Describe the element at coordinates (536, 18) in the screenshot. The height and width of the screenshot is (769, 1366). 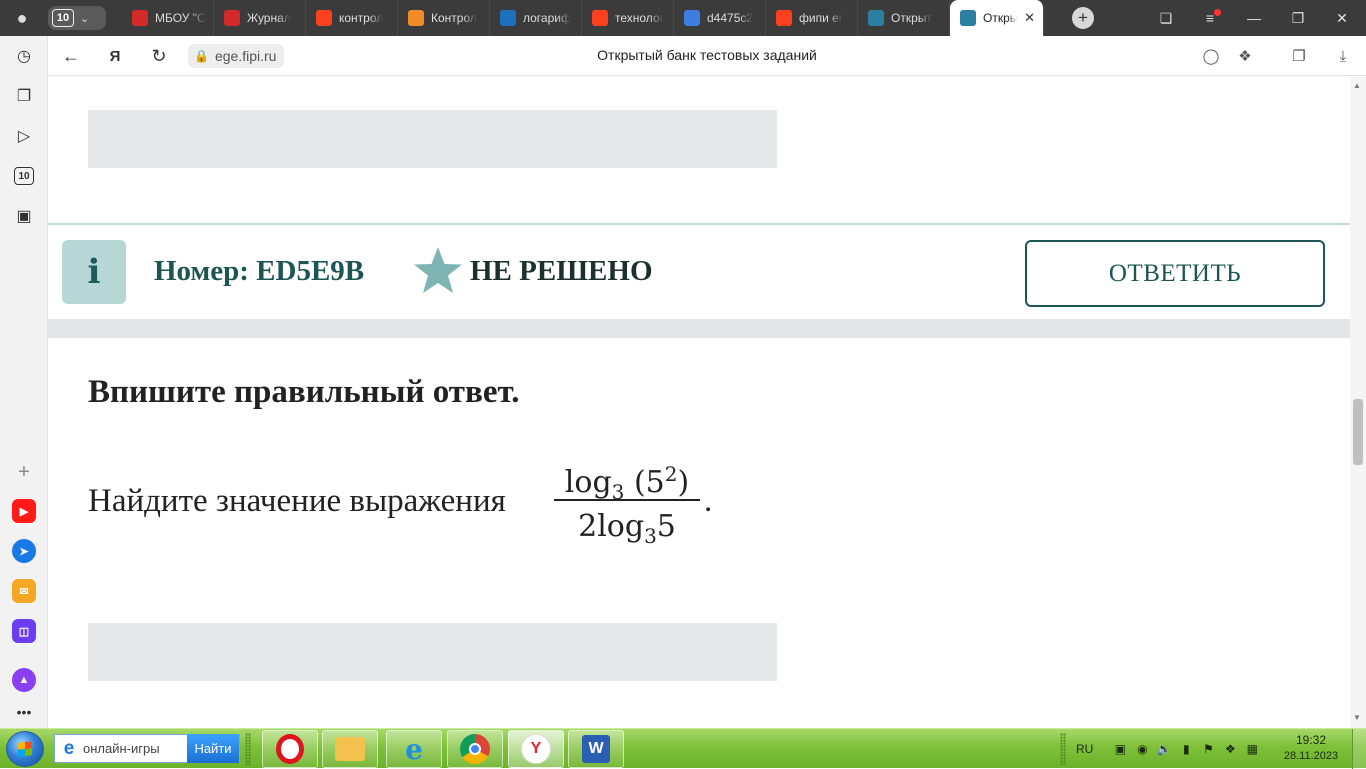
I see `browser-tab: логариф` at that location.